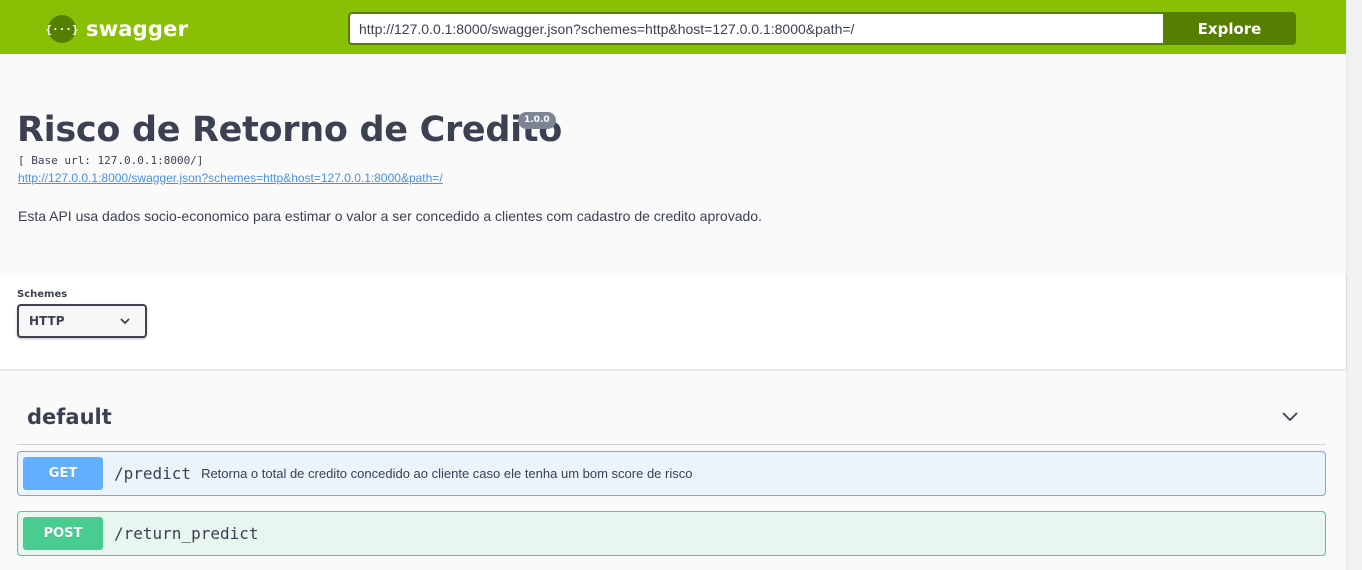 The height and width of the screenshot is (570, 1362). I want to click on spec-url-input, so click(755, 28).